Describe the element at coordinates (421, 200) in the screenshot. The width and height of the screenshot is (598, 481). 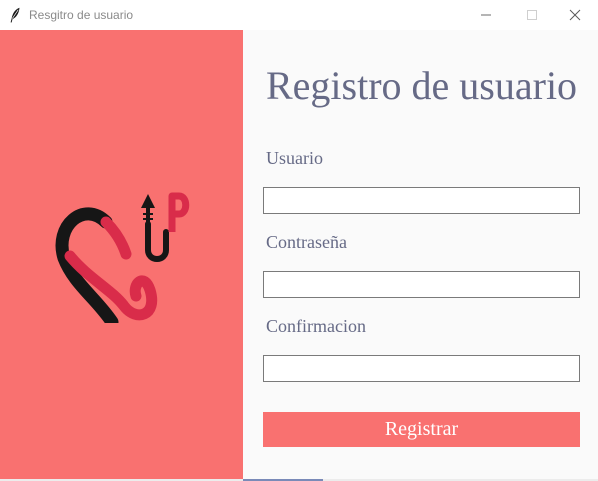
I see `username-field` at that location.